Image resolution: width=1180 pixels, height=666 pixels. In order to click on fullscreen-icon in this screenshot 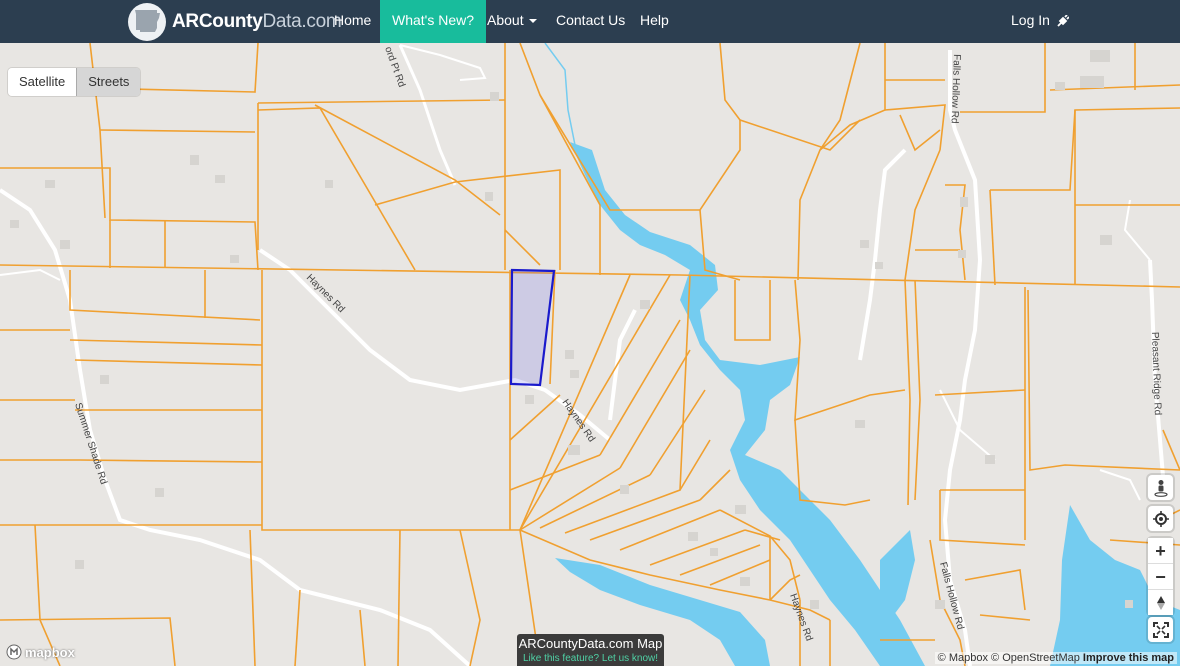, I will do `click(1160, 629)`.